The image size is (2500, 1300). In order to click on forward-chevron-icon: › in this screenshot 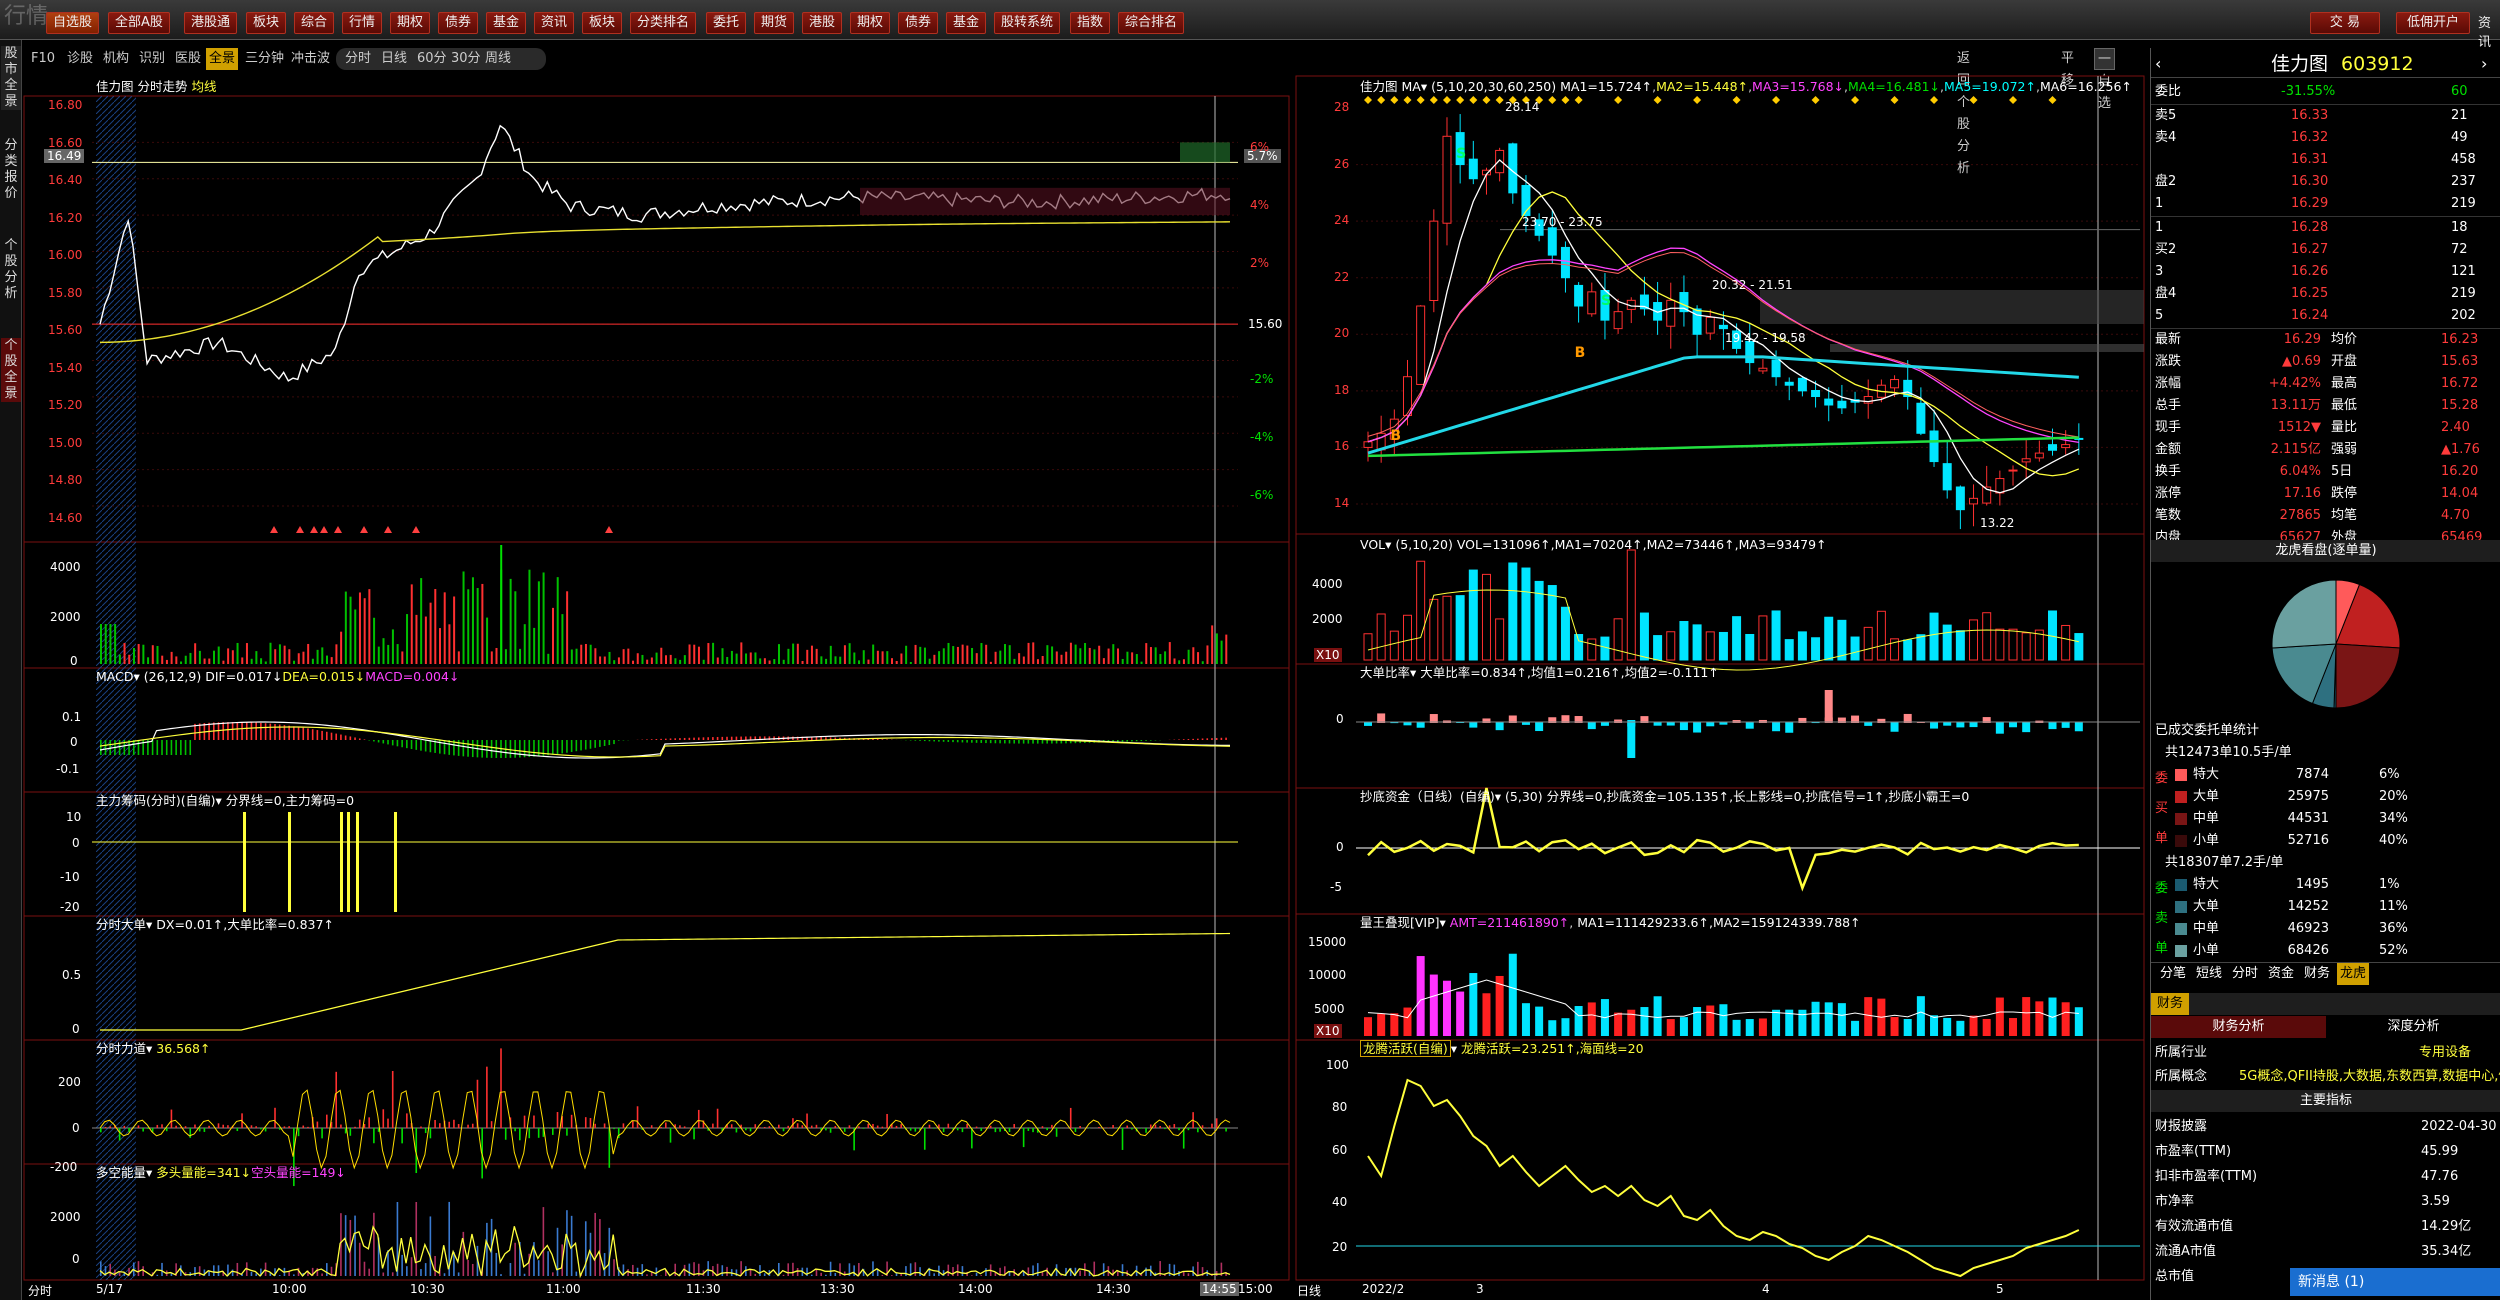, I will do `click(2484, 64)`.